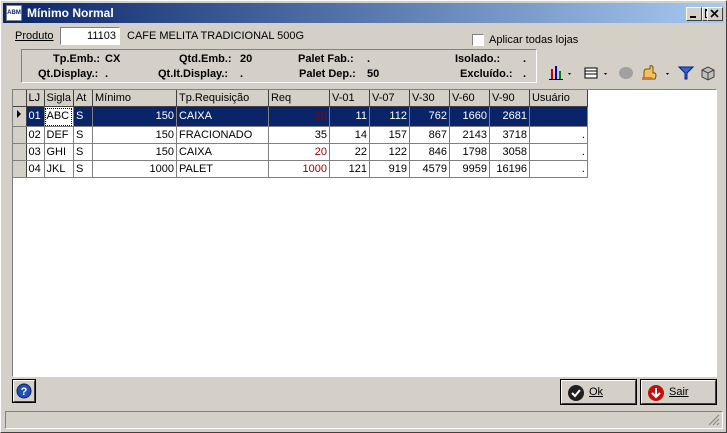 The image size is (727, 433). Describe the element at coordinates (222, 98) in the screenshot. I see `header-tp-requisicao: Tp.Requisição` at that location.